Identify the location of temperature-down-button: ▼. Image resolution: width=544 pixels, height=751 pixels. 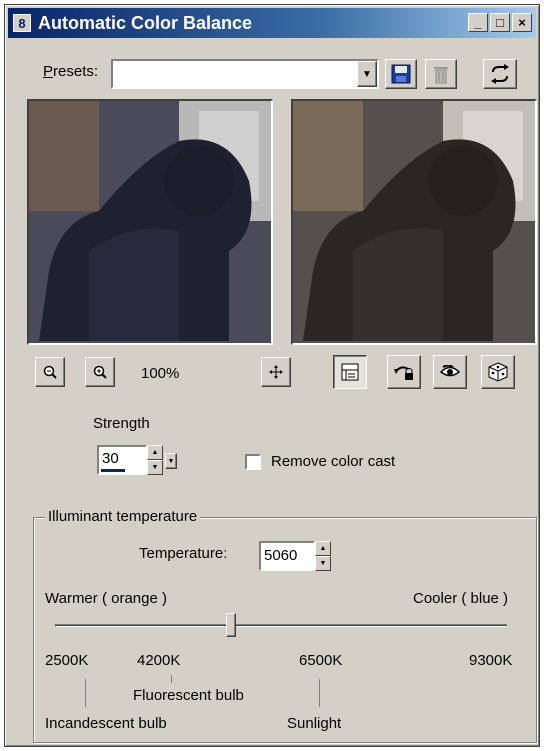
(323, 563).